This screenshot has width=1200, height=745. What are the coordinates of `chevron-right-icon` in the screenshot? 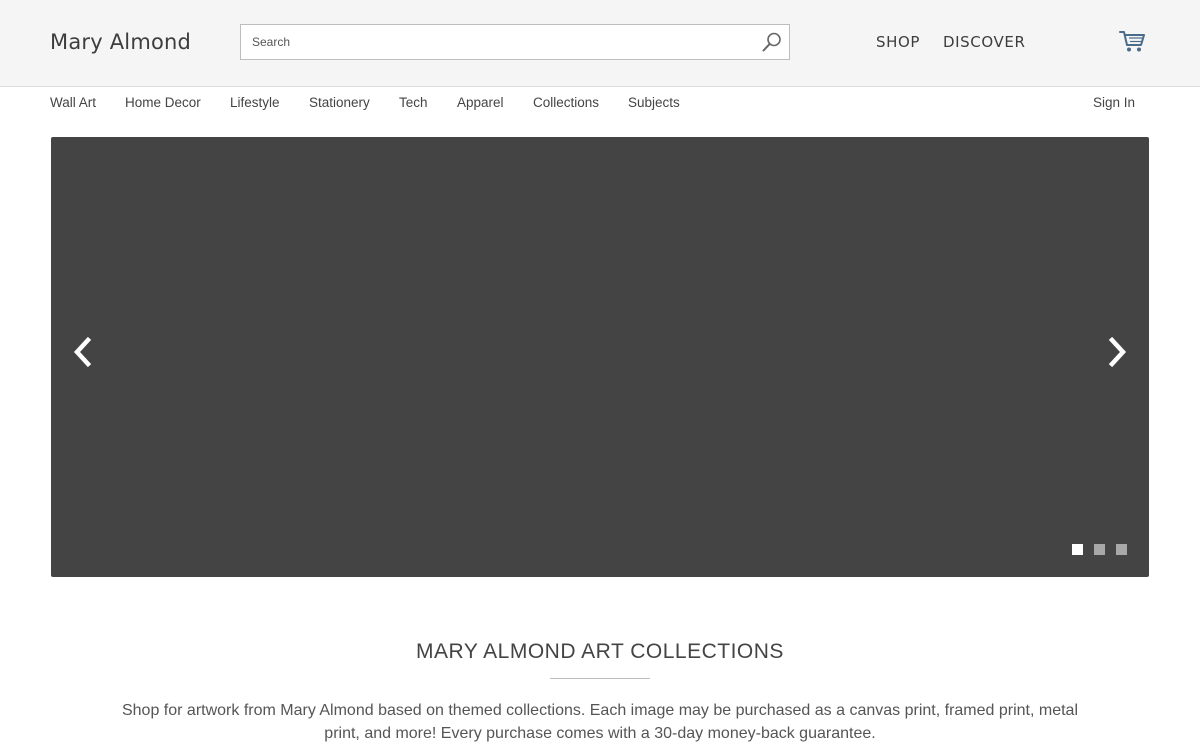 It's located at (1117, 352).